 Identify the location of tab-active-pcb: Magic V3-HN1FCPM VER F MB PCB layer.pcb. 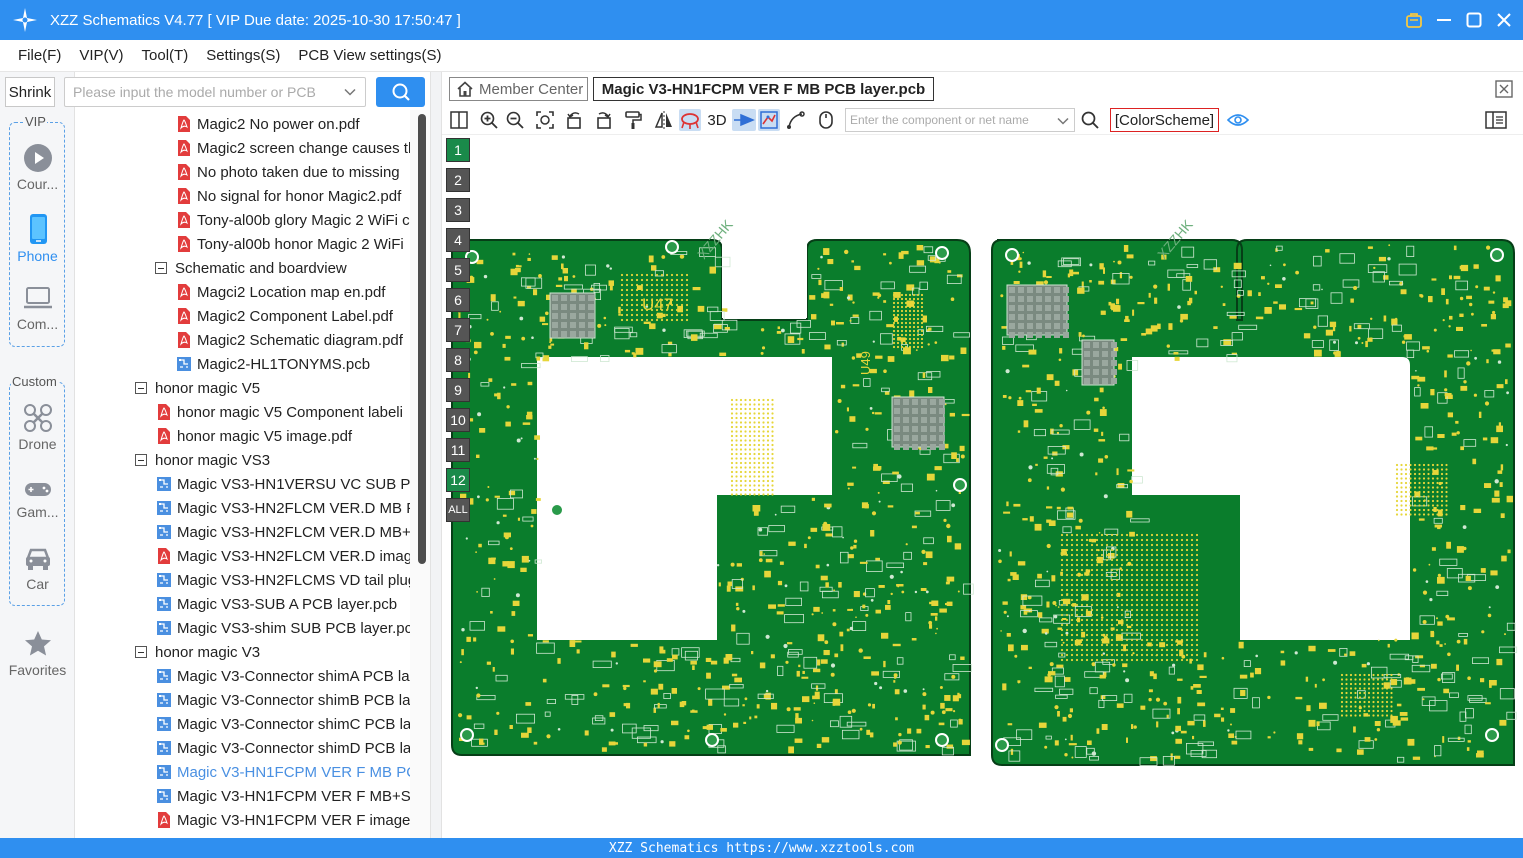
(763, 89).